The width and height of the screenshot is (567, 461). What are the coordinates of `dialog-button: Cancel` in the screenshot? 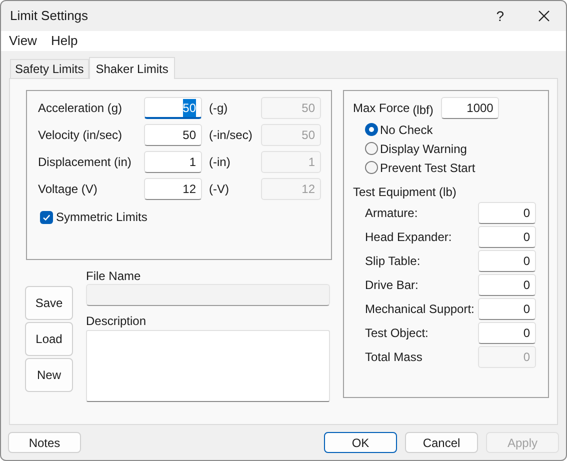 It's located at (441, 442).